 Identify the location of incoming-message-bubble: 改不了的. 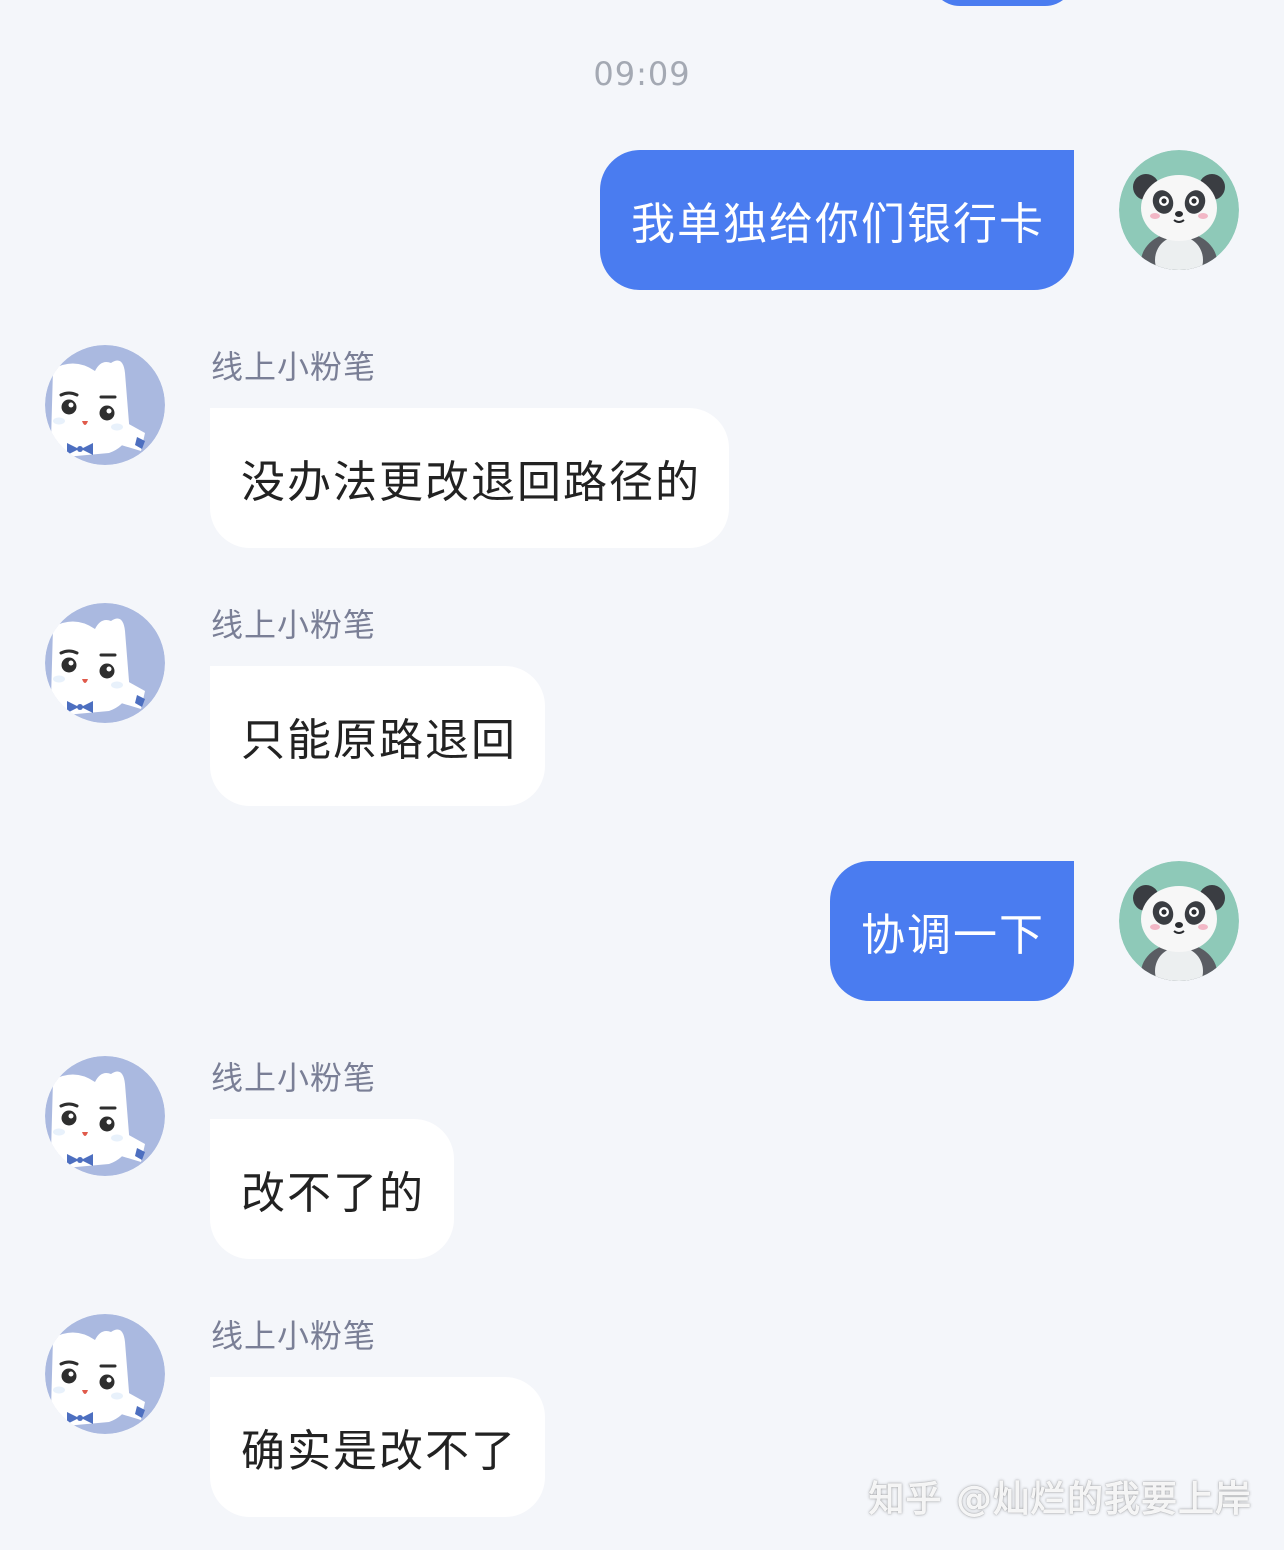
(332, 1189).